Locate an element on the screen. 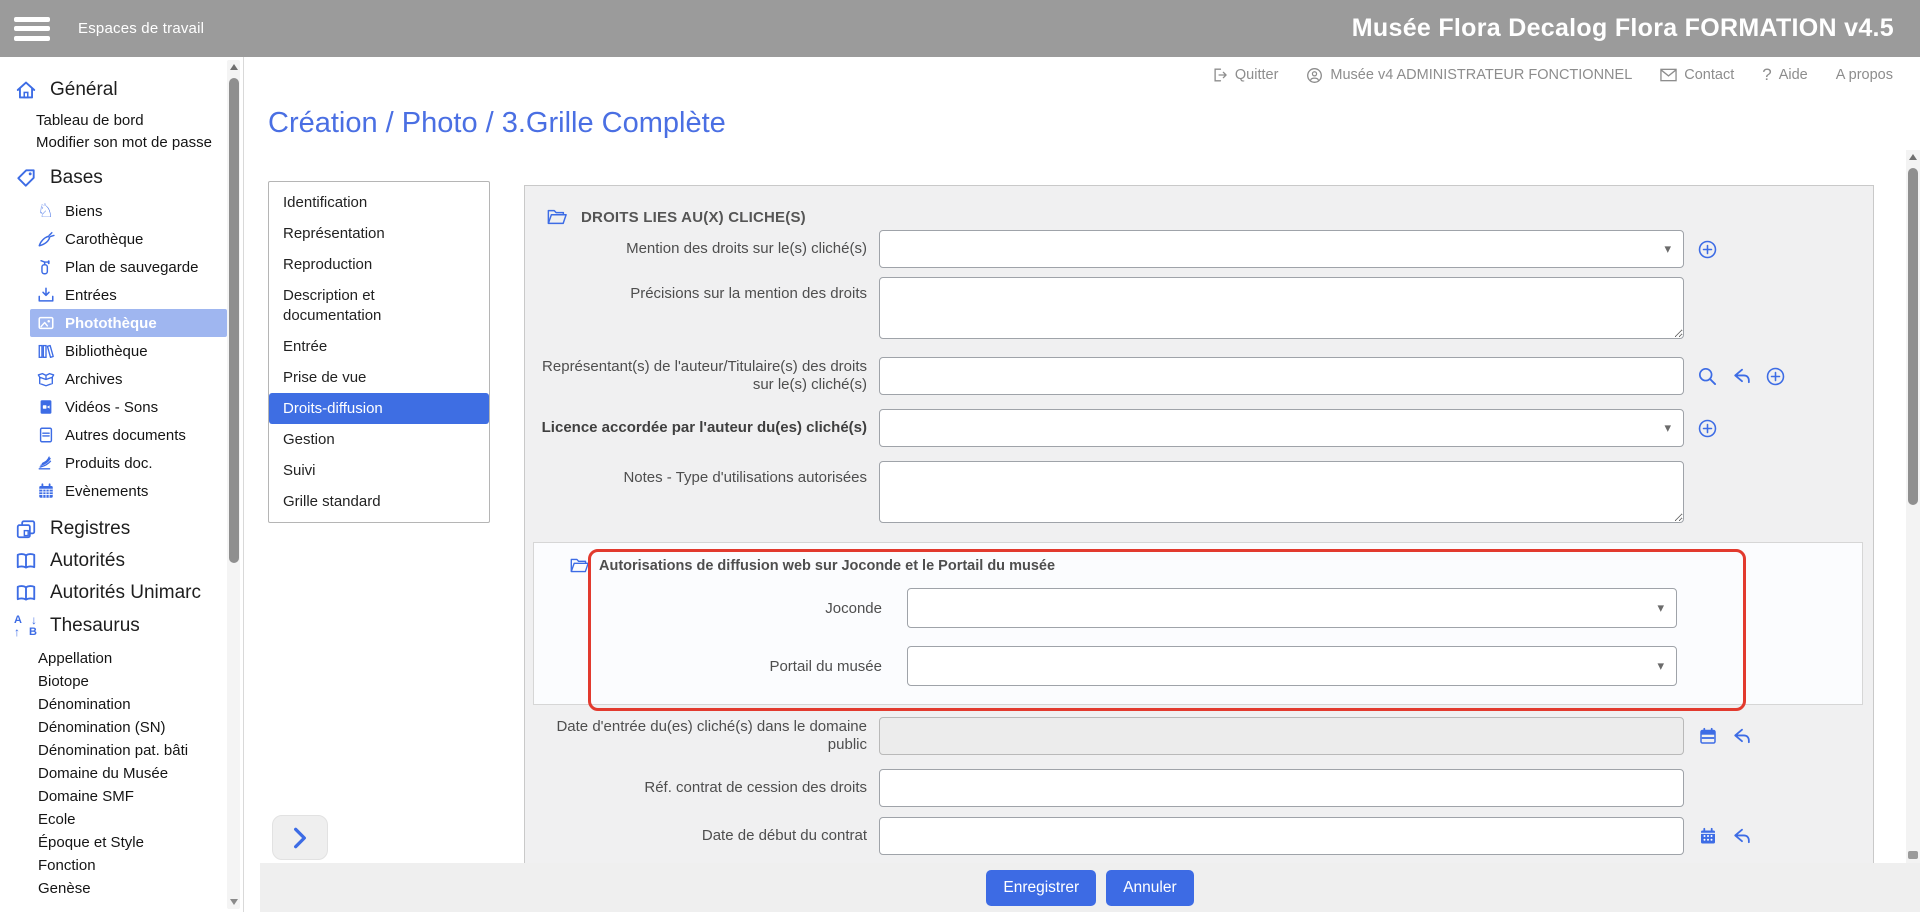 Image resolution: width=1920 pixels, height=912 pixels. sidebar-item-label: Autres documents is located at coordinates (125, 435).